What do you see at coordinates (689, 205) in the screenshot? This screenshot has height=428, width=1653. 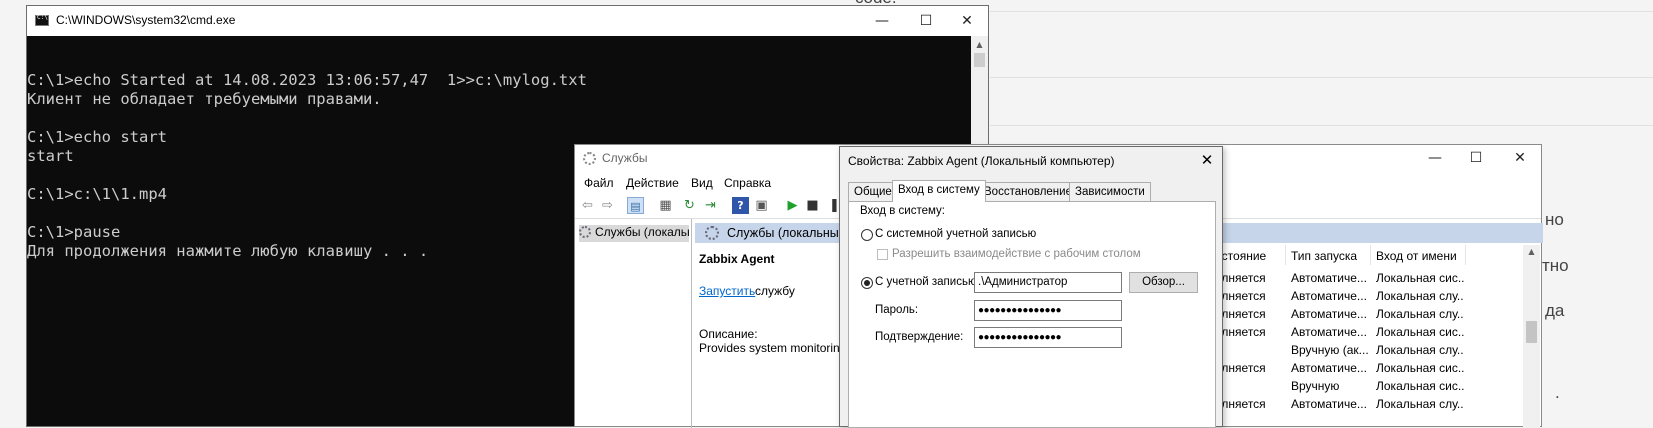 I see `refresh-icon: ↻` at bounding box center [689, 205].